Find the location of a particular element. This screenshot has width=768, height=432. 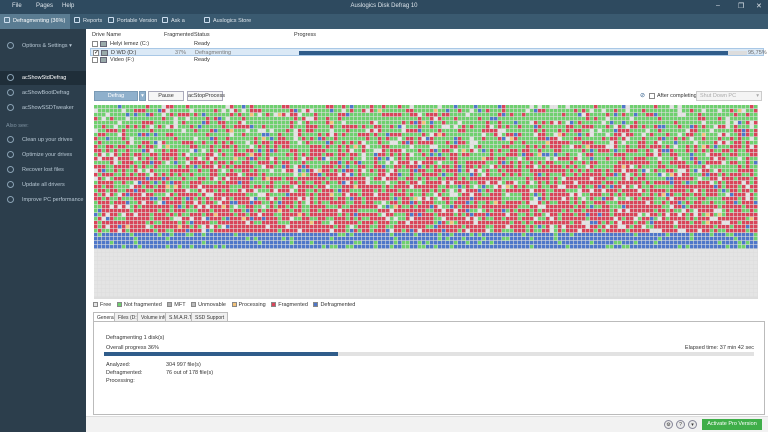

after-completing-select: Shut Down PC ▾ is located at coordinates (729, 96).